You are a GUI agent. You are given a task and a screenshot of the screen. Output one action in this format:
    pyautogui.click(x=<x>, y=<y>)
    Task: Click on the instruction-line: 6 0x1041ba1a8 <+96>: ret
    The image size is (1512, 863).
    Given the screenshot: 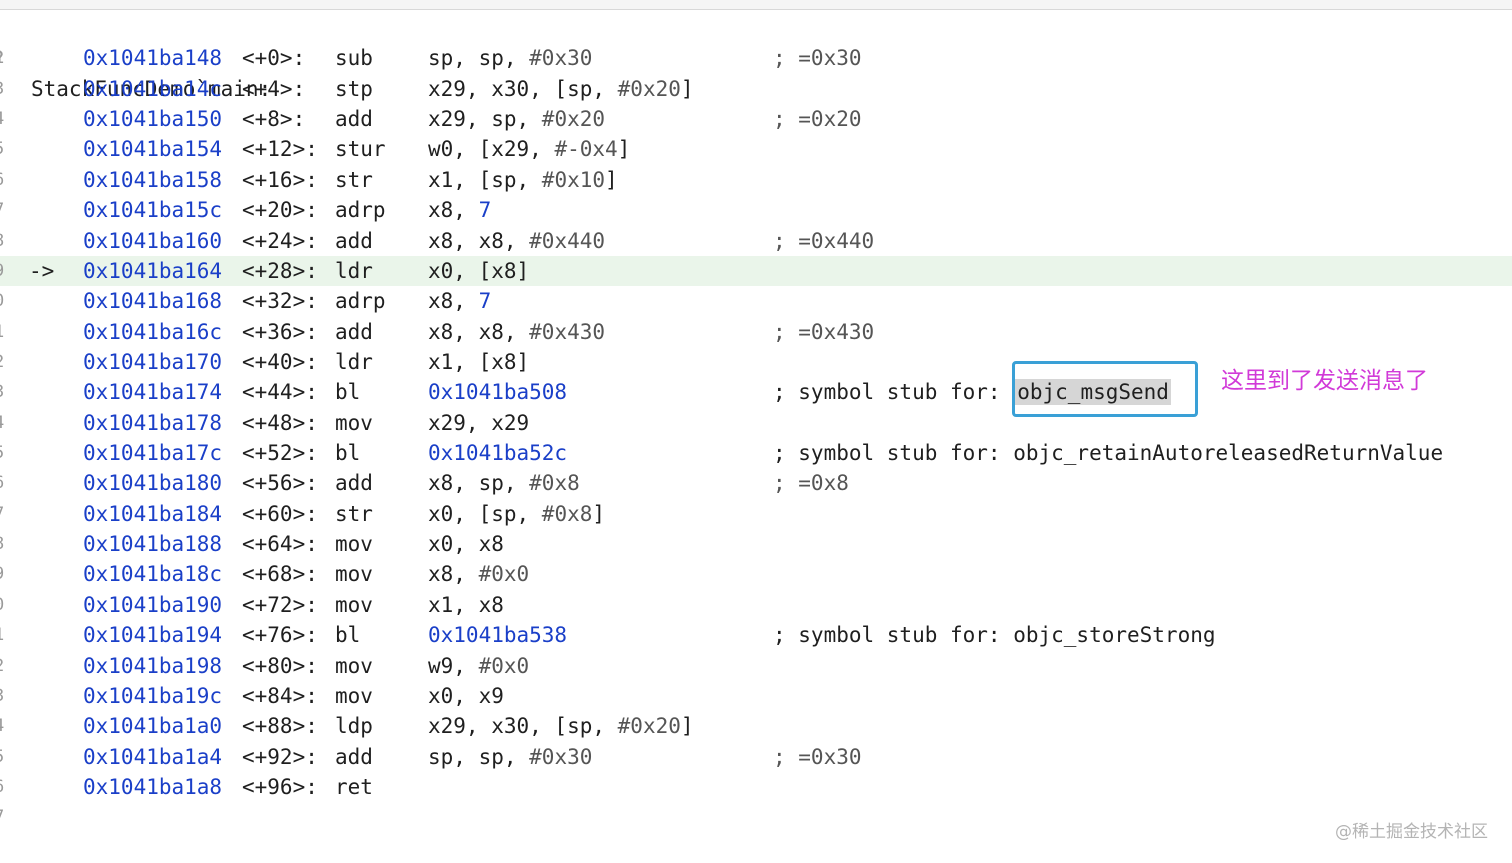 What is the action you would take?
    pyautogui.click(x=756, y=787)
    